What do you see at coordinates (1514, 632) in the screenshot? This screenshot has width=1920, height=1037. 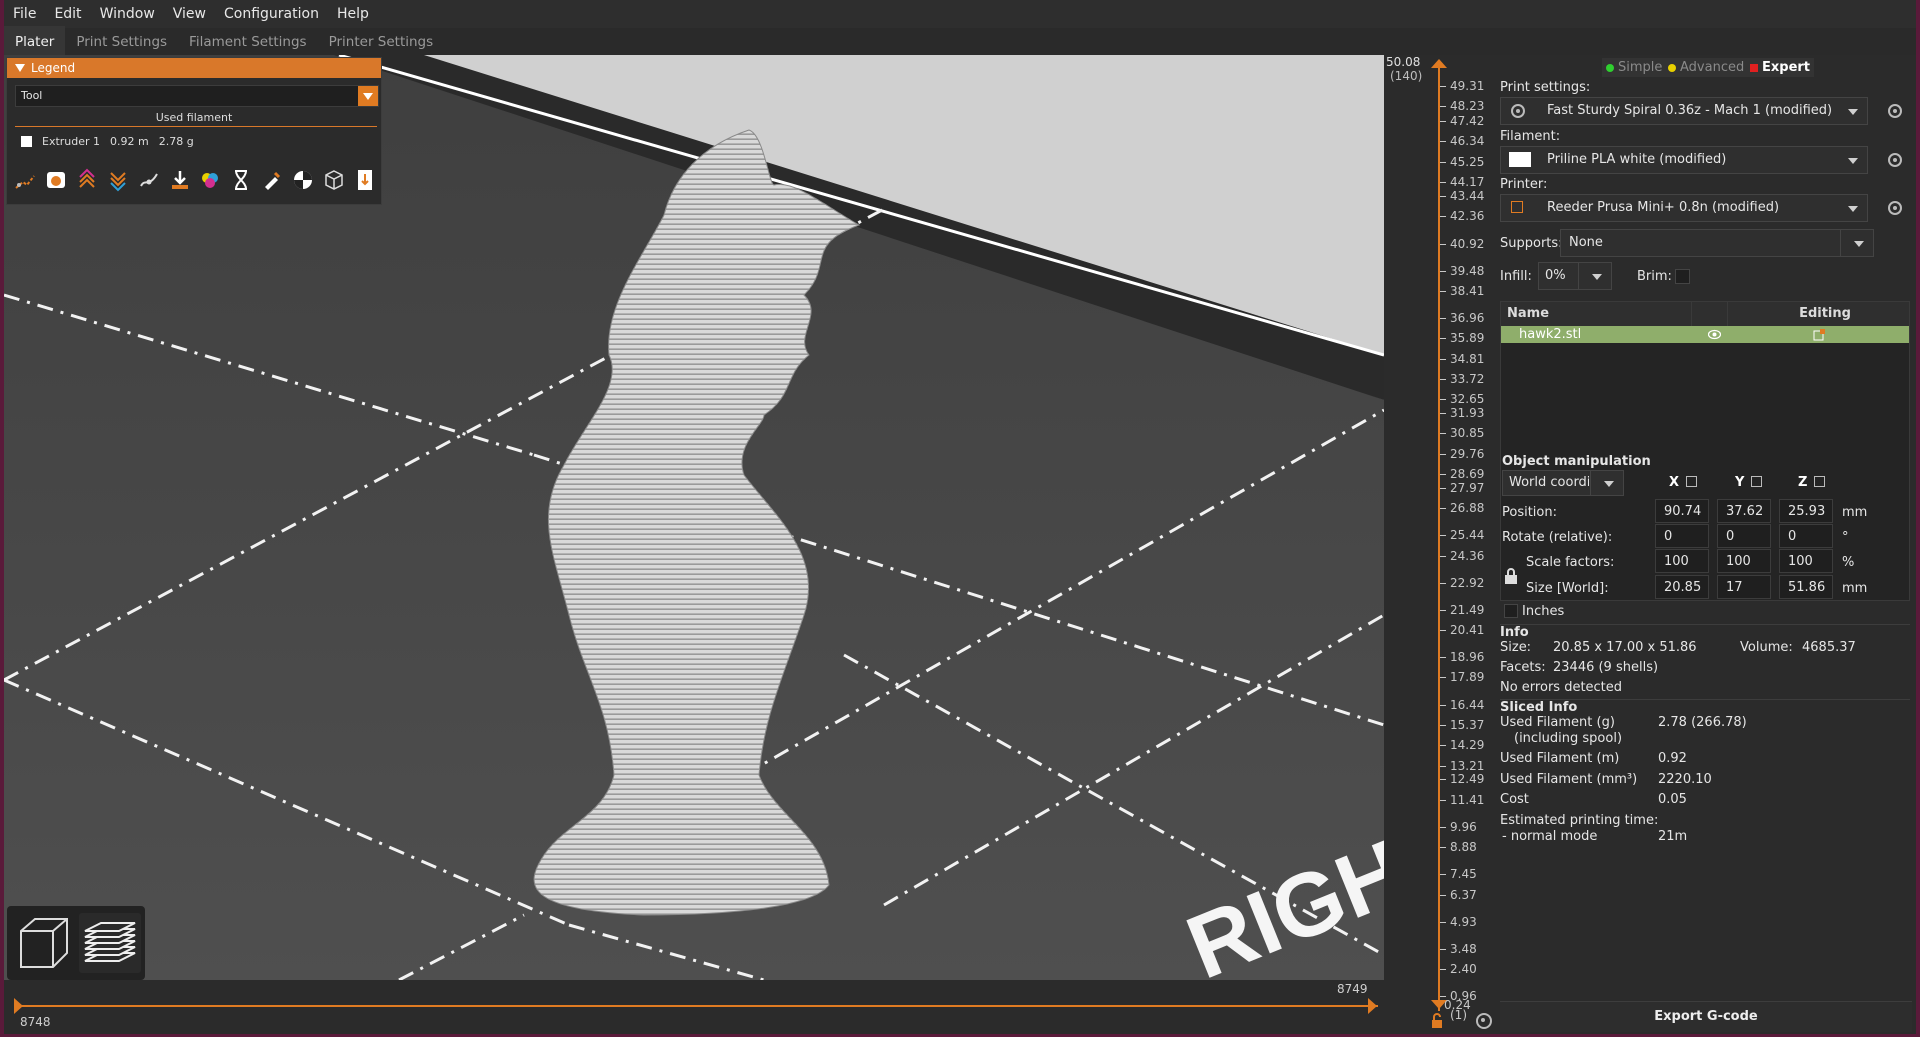 I see `info-title: Info` at bounding box center [1514, 632].